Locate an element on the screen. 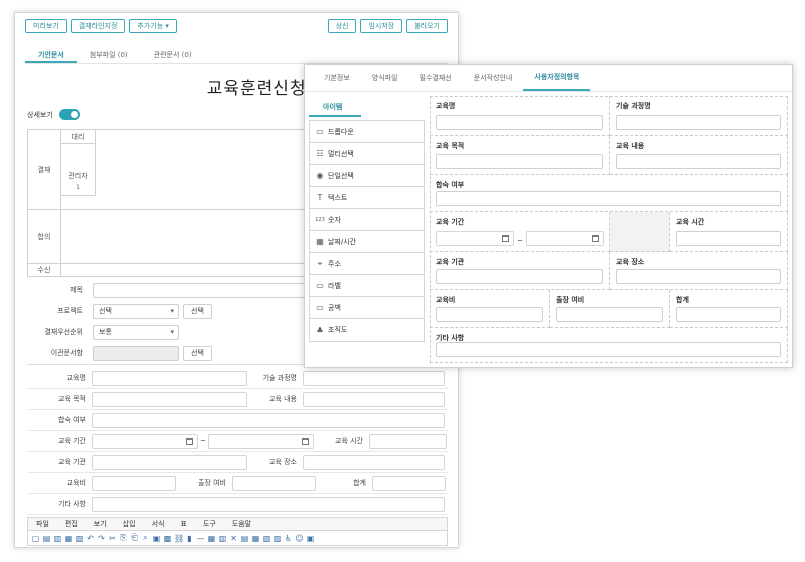 This screenshot has width=805, height=562. tab-writing-guide: 문서작성안내 is located at coordinates (493, 78).